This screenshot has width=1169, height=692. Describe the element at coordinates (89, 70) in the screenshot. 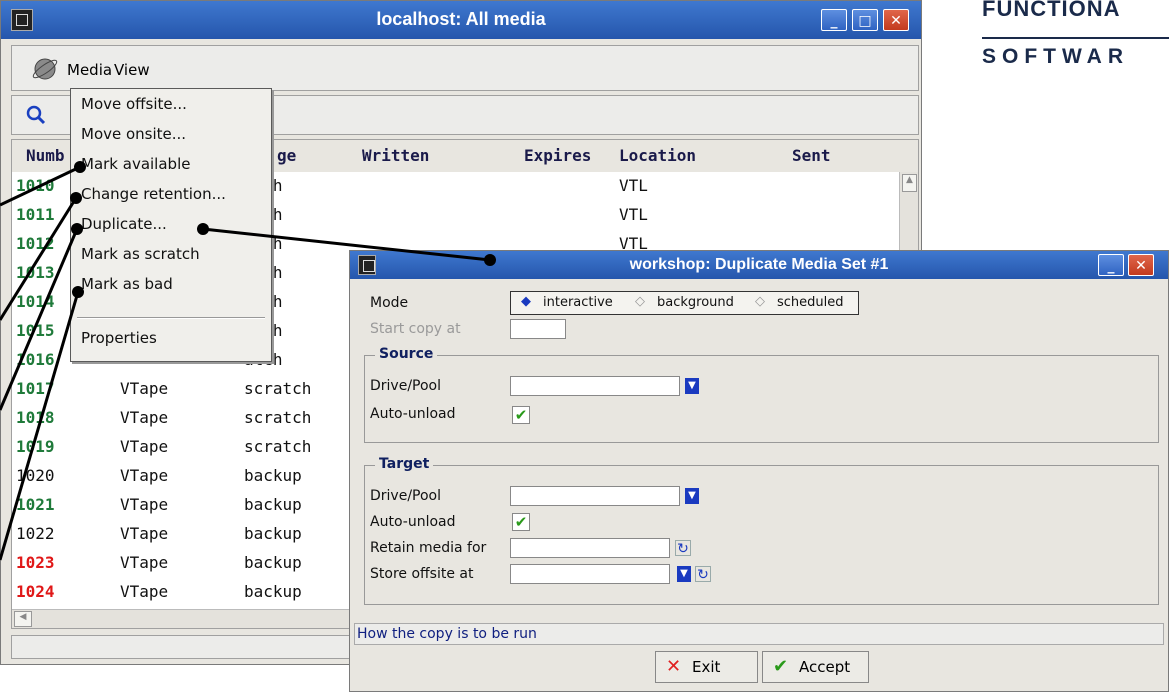

I see `menu-media: Media` at that location.